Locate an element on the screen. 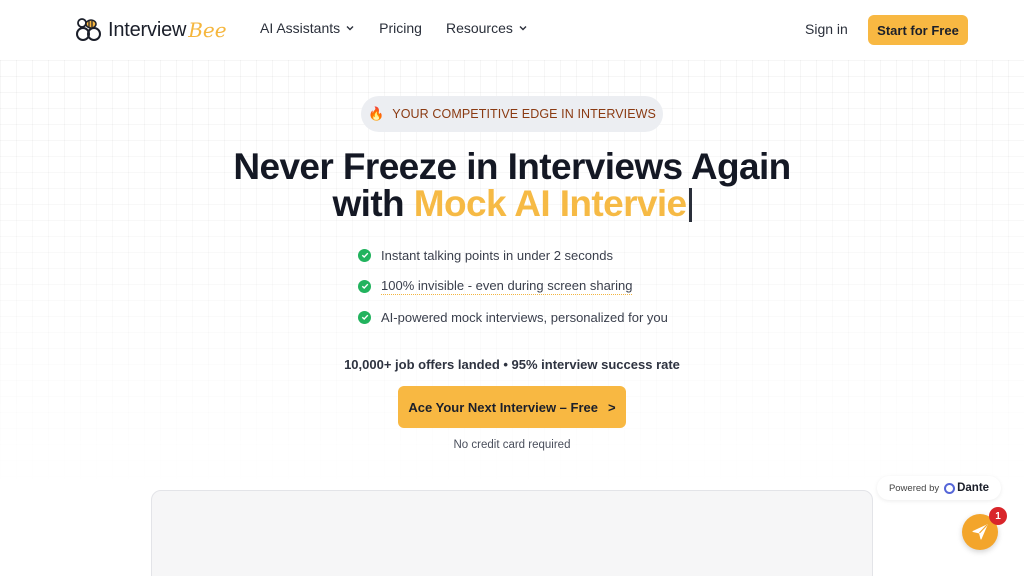  powered-by-text: Powered by is located at coordinates (914, 488).